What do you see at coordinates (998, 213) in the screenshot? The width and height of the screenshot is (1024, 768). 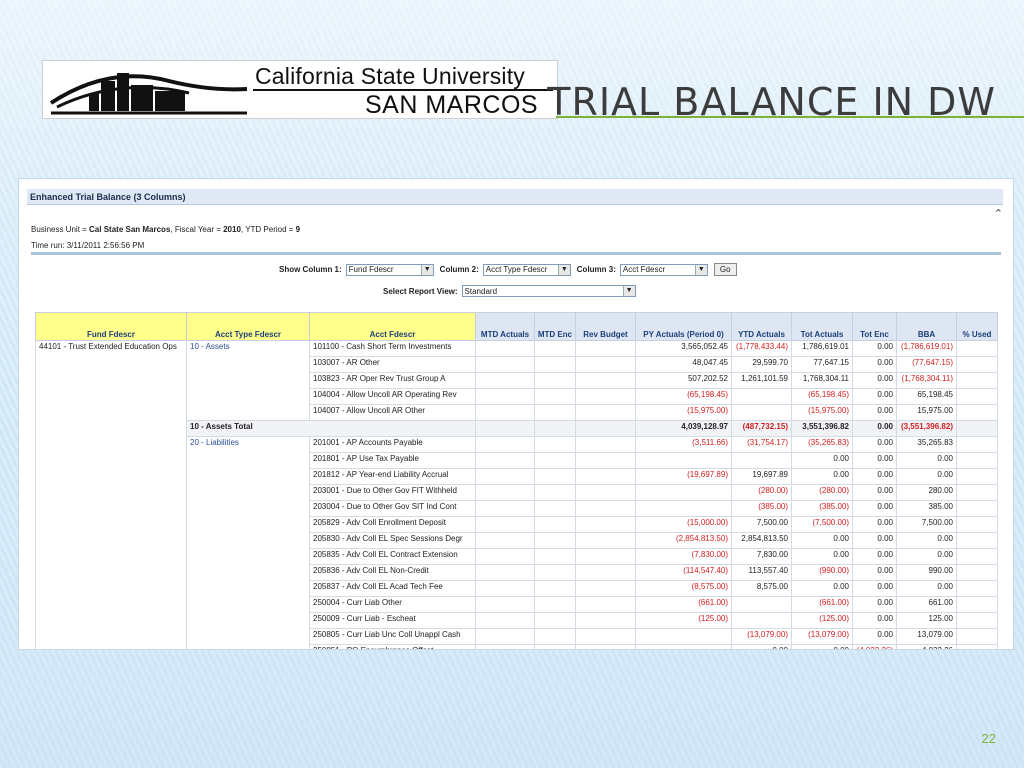 I see `collapse-icon: ⌃` at bounding box center [998, 213].